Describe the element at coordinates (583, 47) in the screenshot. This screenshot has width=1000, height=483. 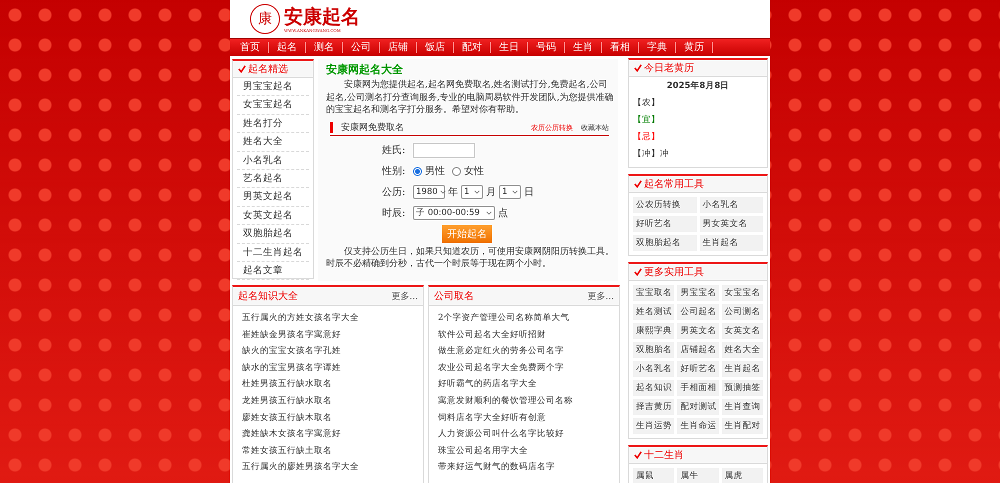
I see `nav-link: 生肖` at that location.